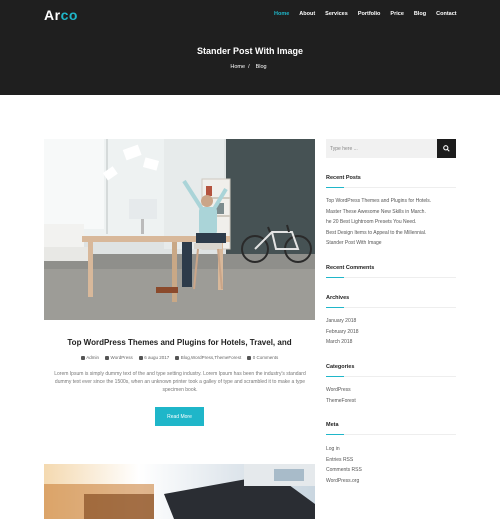  What do you see at coordinates (211, 357) in the screenshot?
I see `meta-tags-text: Blog,WordPress,ThemeForest` at bounding box center [211, 357].